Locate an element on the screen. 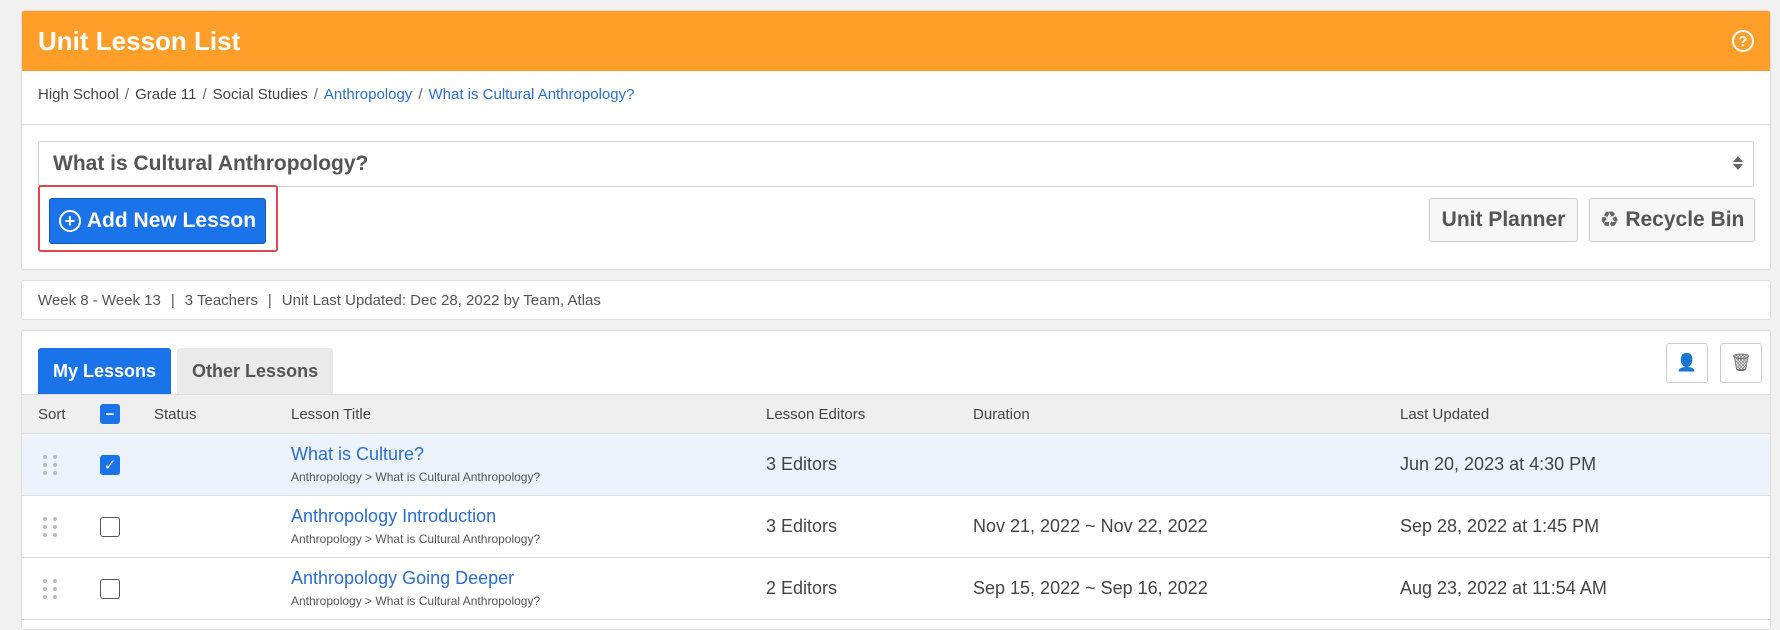  unit-planner-button: Unit Planner is located at coordinates (1503, 220).